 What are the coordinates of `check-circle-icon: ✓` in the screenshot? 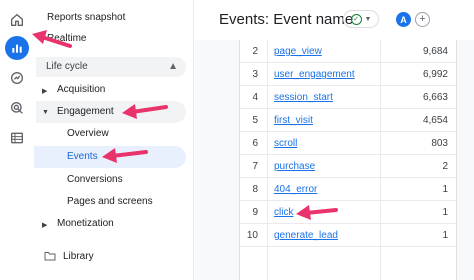 It's located at (356, 19).